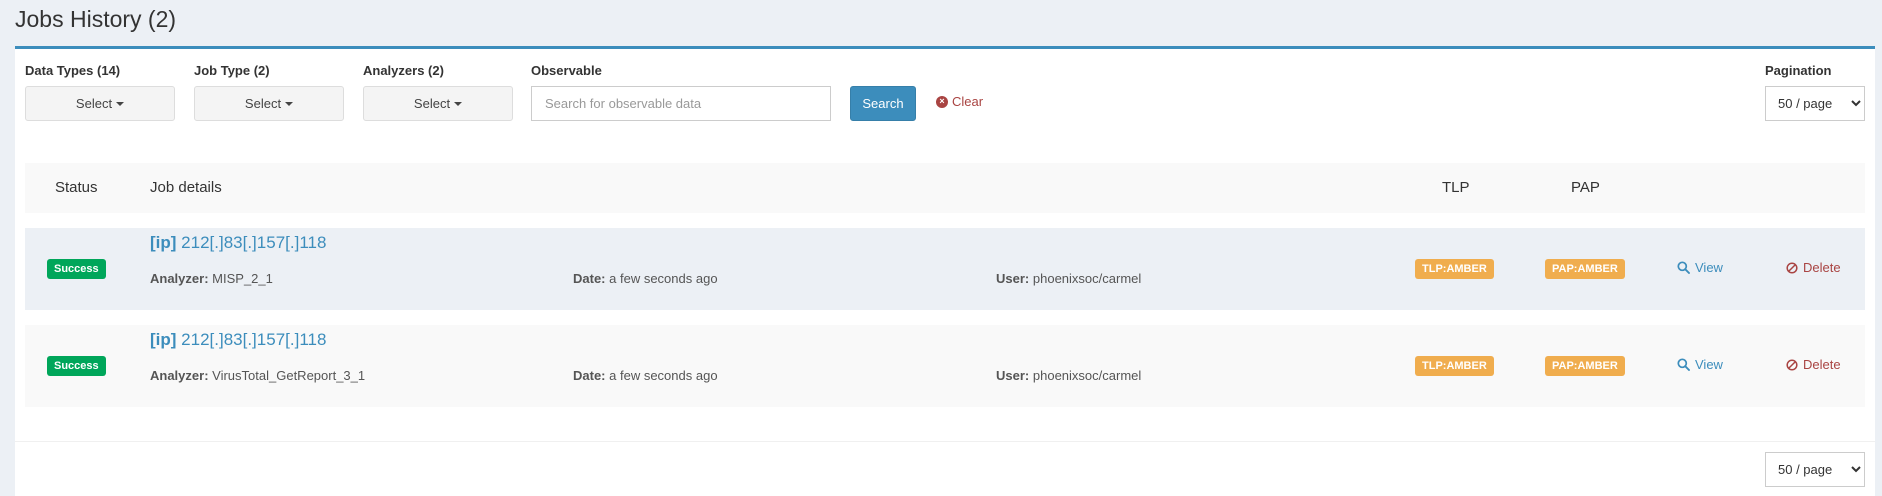 Image resolution: width=1882 pixels, height=496 pixels. Describe the element at coordinates (942, 101) in the screenshot. I see `times-circle-icon: ×` at that location.